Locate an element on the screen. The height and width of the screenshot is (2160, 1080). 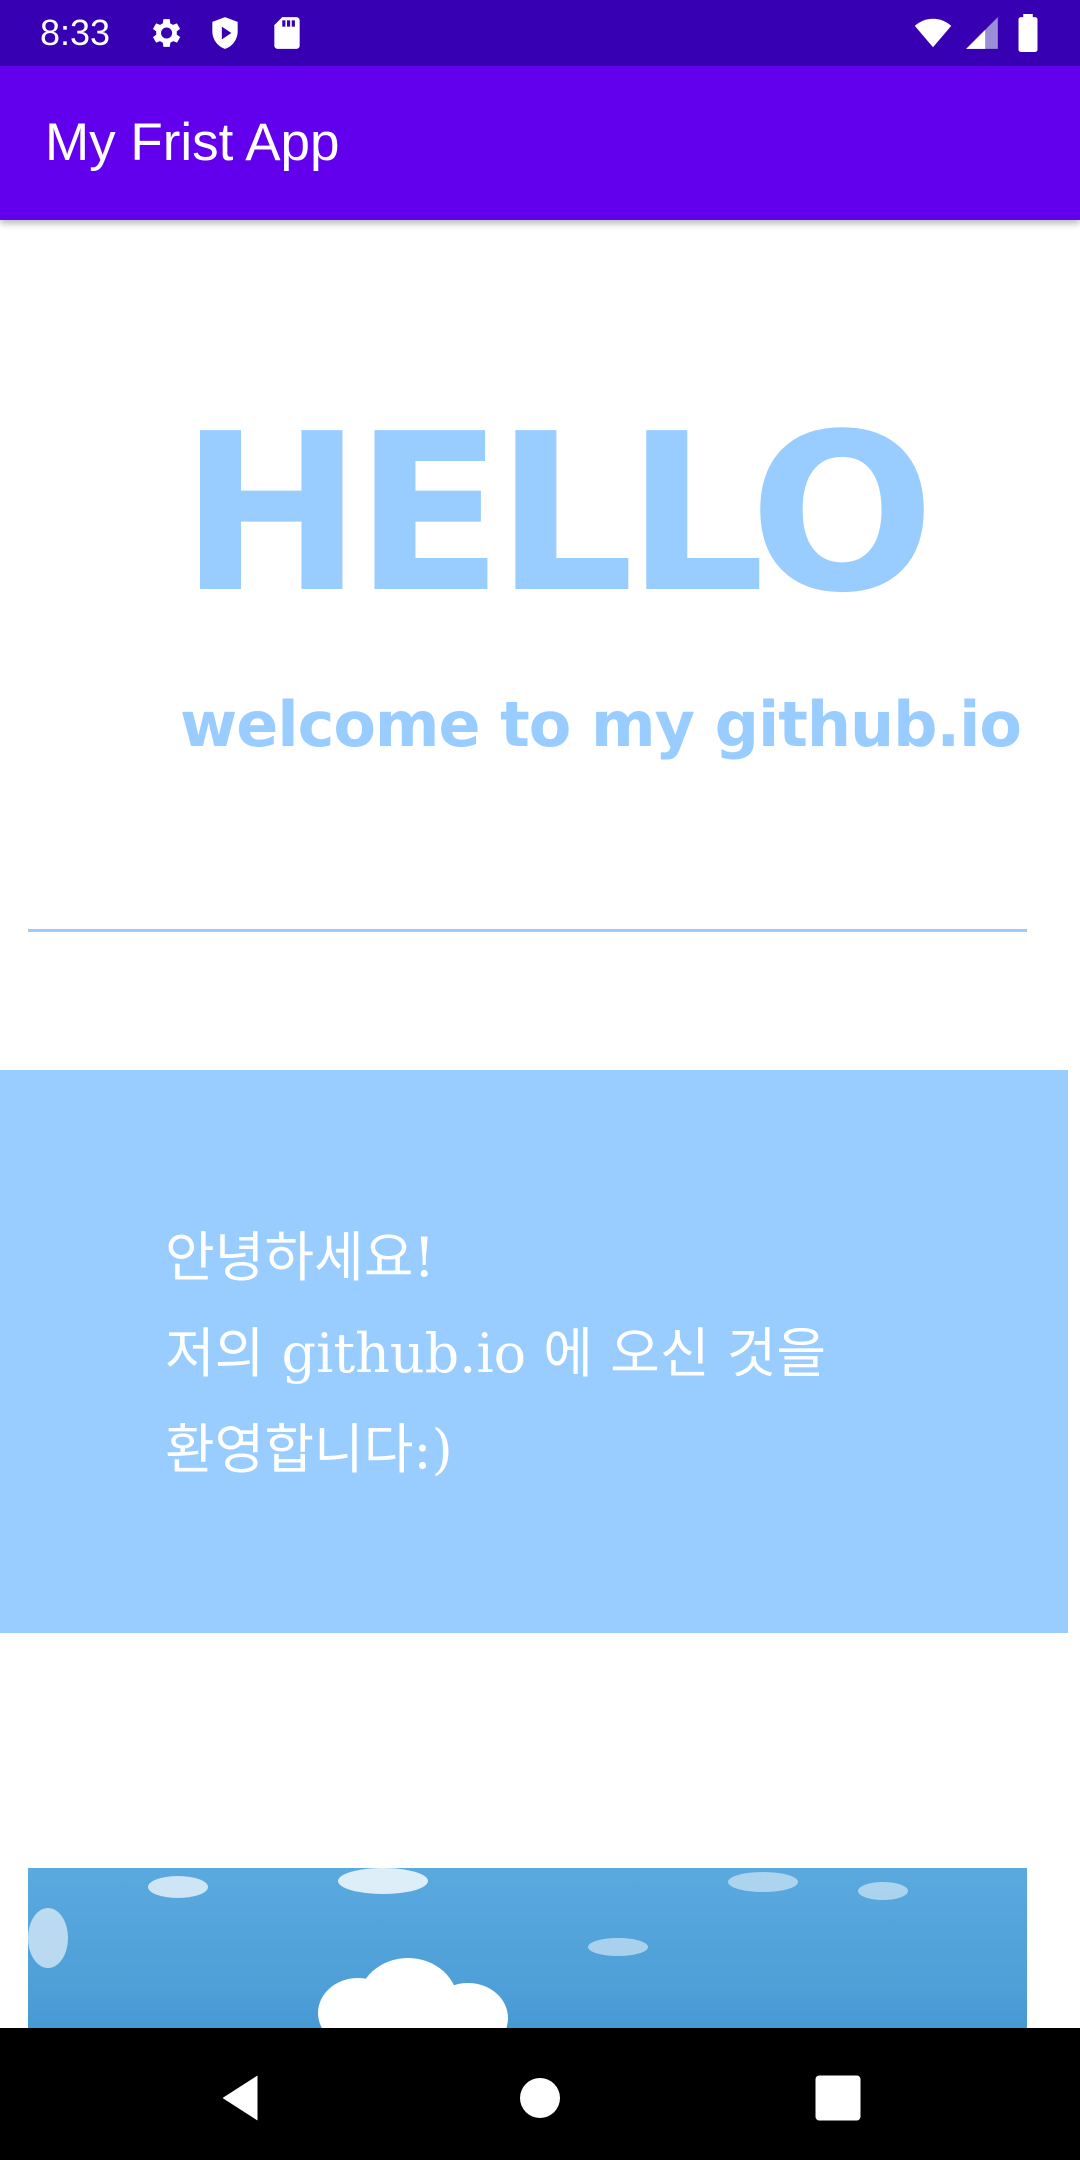
divider is located at coordinates (527, 930).